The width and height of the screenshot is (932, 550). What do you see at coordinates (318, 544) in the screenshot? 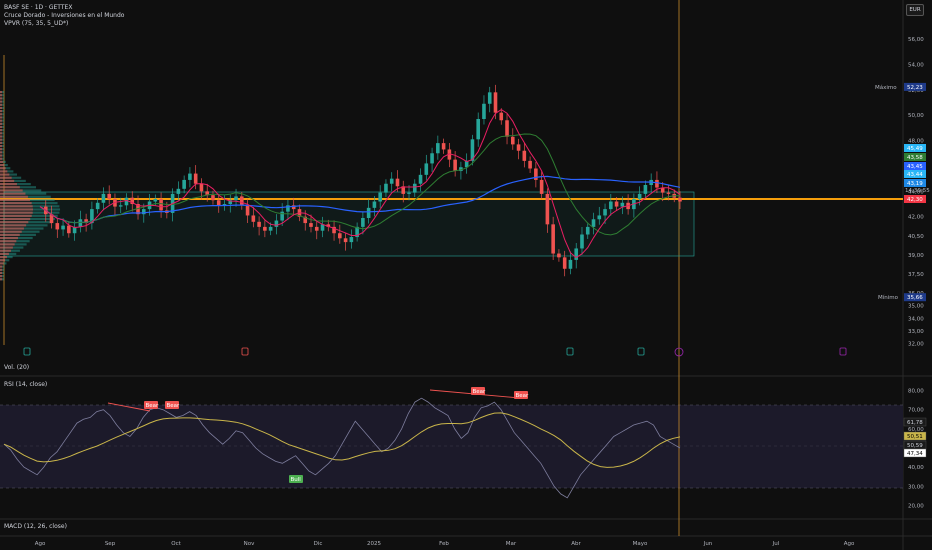
I see `time-axis-label: Dic` at bounding box center [318, 544].